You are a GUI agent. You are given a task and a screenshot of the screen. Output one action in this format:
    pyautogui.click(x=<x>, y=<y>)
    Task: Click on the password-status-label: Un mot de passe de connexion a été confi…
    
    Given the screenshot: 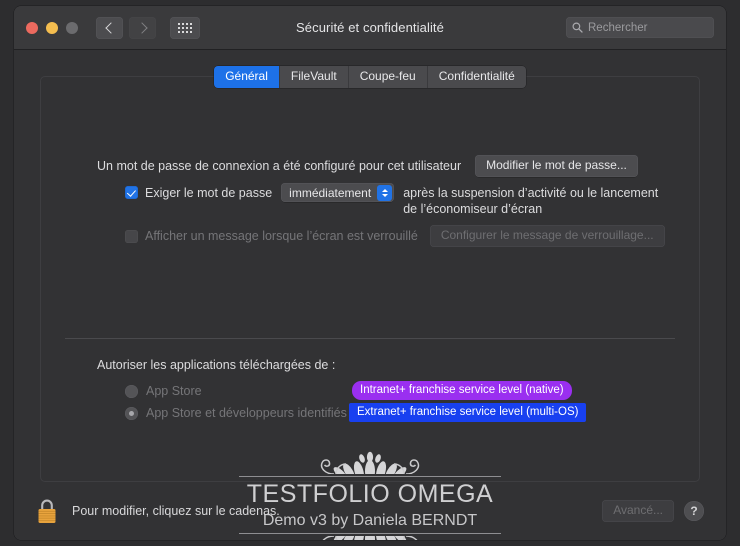 What is the action you would take?
    pyautogui.click(x=279, y=166)
    